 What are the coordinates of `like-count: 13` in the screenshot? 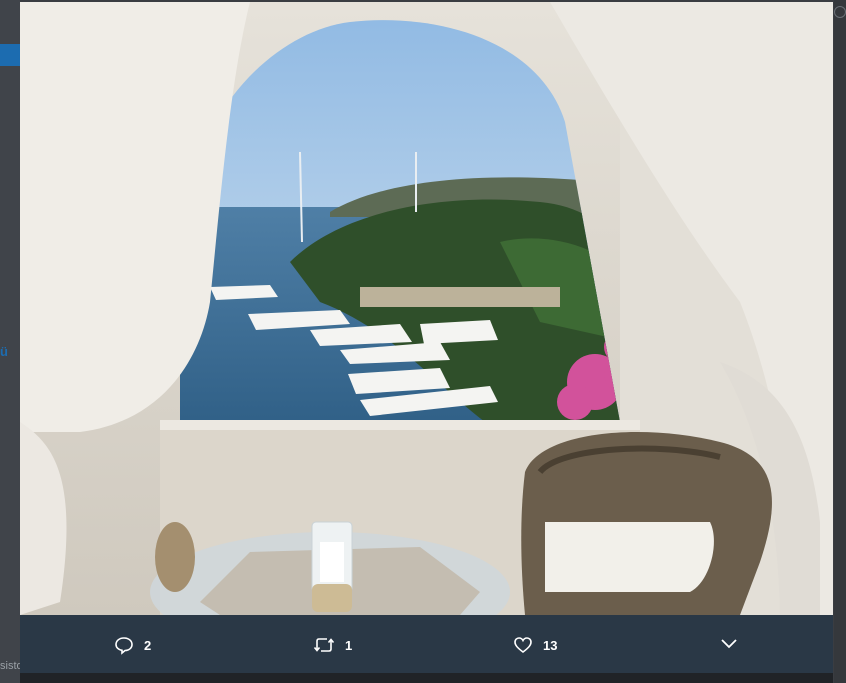 It's located at (550, 645).